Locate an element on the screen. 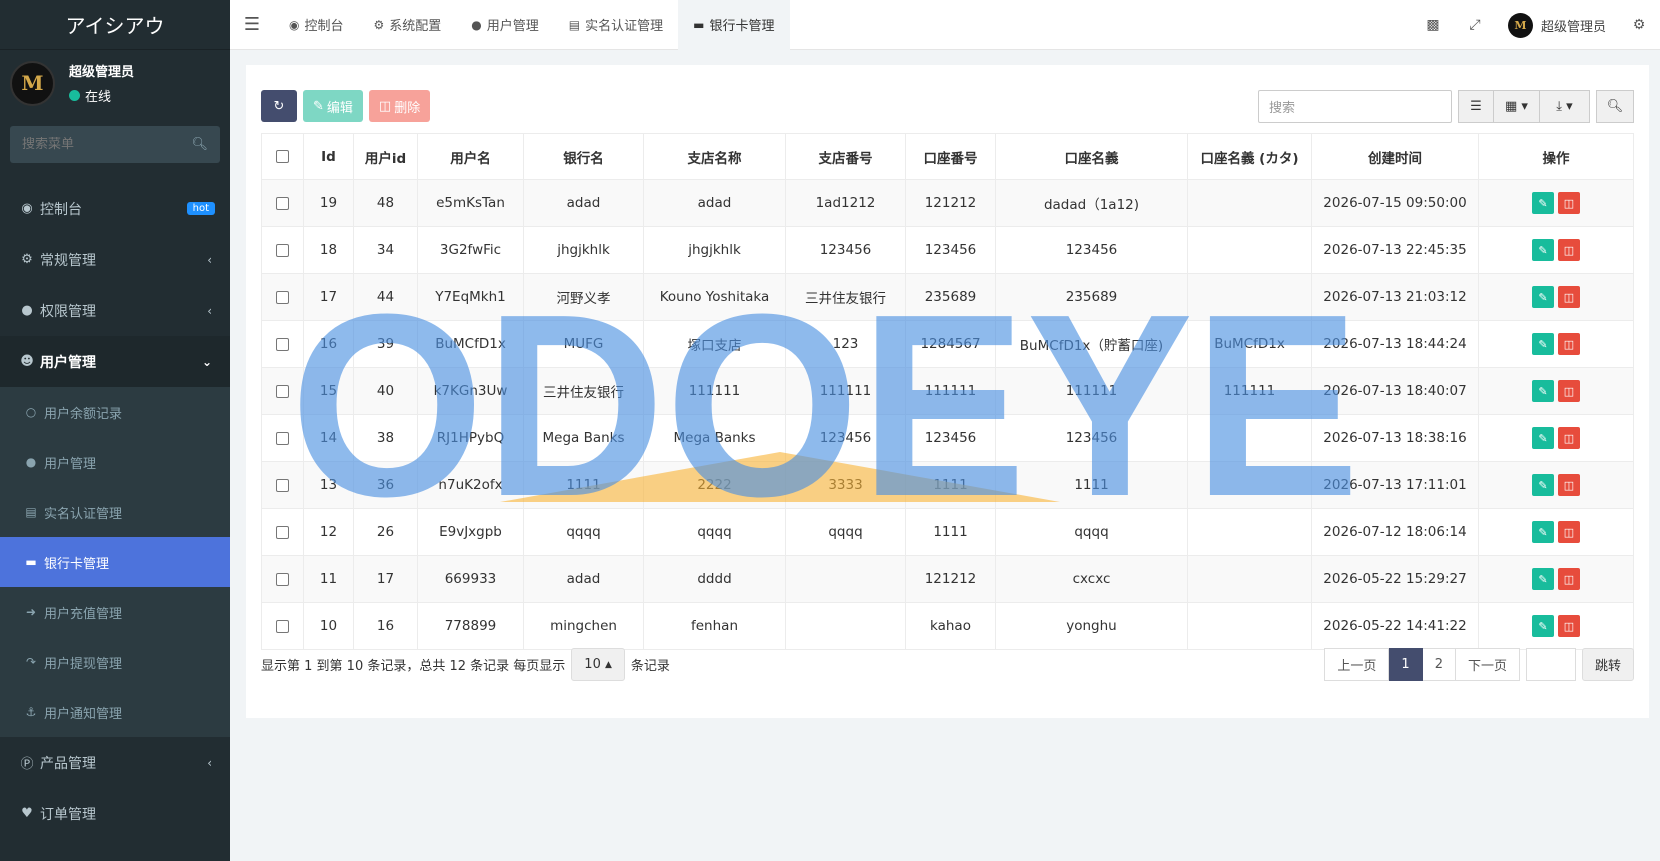 The image size is (1660, 861). sidebar-item-withdraw: ↷ 用户提现管理 is located at coordinates (115, 662).